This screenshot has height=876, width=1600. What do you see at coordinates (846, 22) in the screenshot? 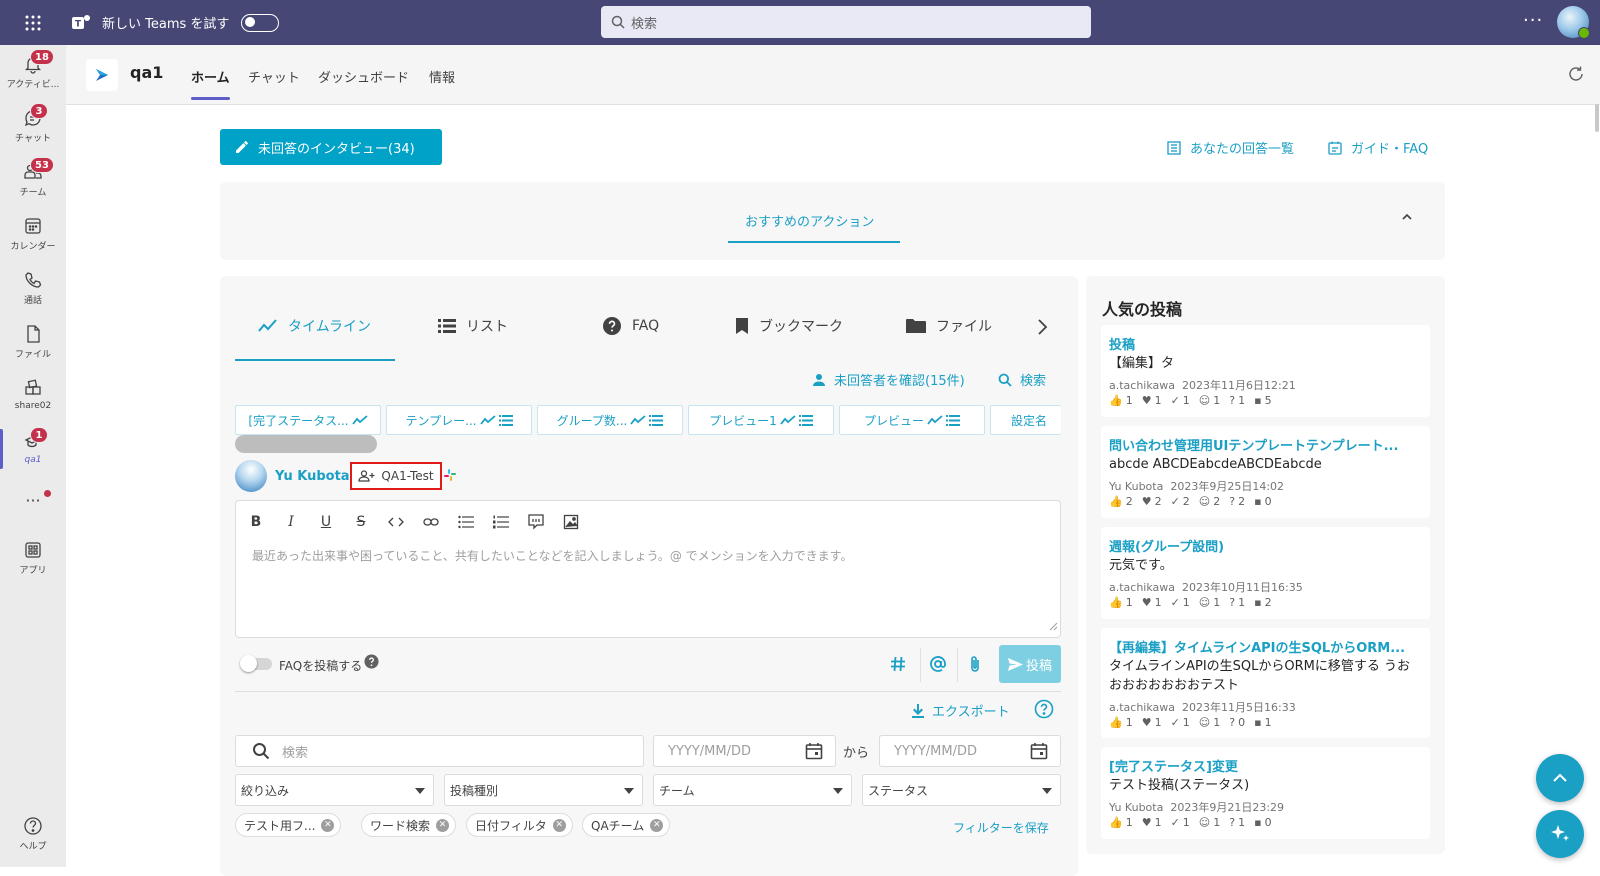
I see `global-search-input: 検索` at bounding box center [846, 22].